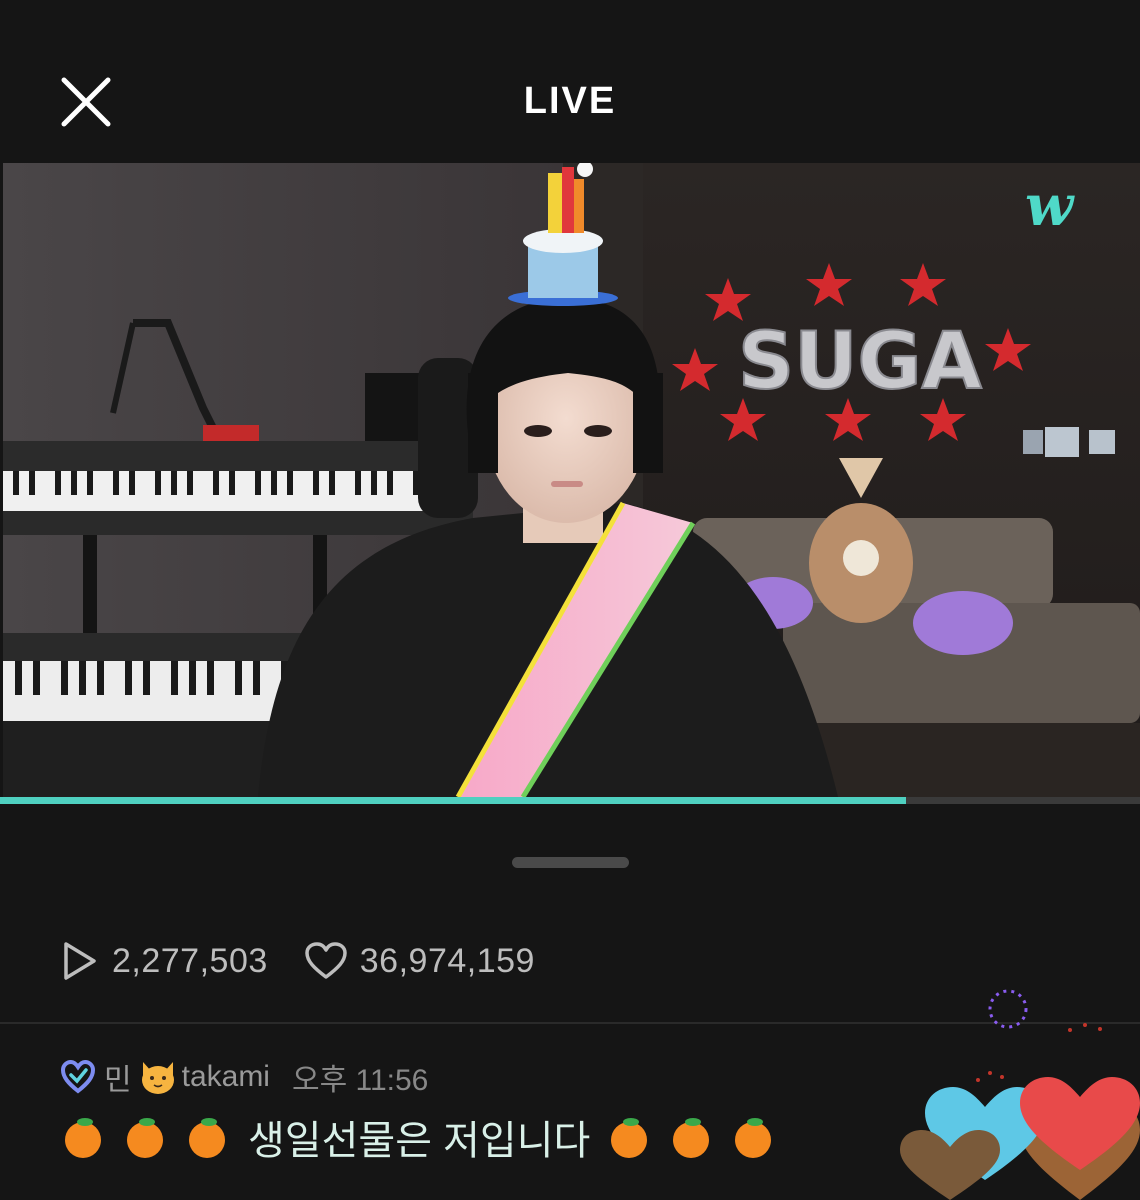 This screenshot has width=1140, height=1200. I want to click on video-progress-bar, so click(570, 800).